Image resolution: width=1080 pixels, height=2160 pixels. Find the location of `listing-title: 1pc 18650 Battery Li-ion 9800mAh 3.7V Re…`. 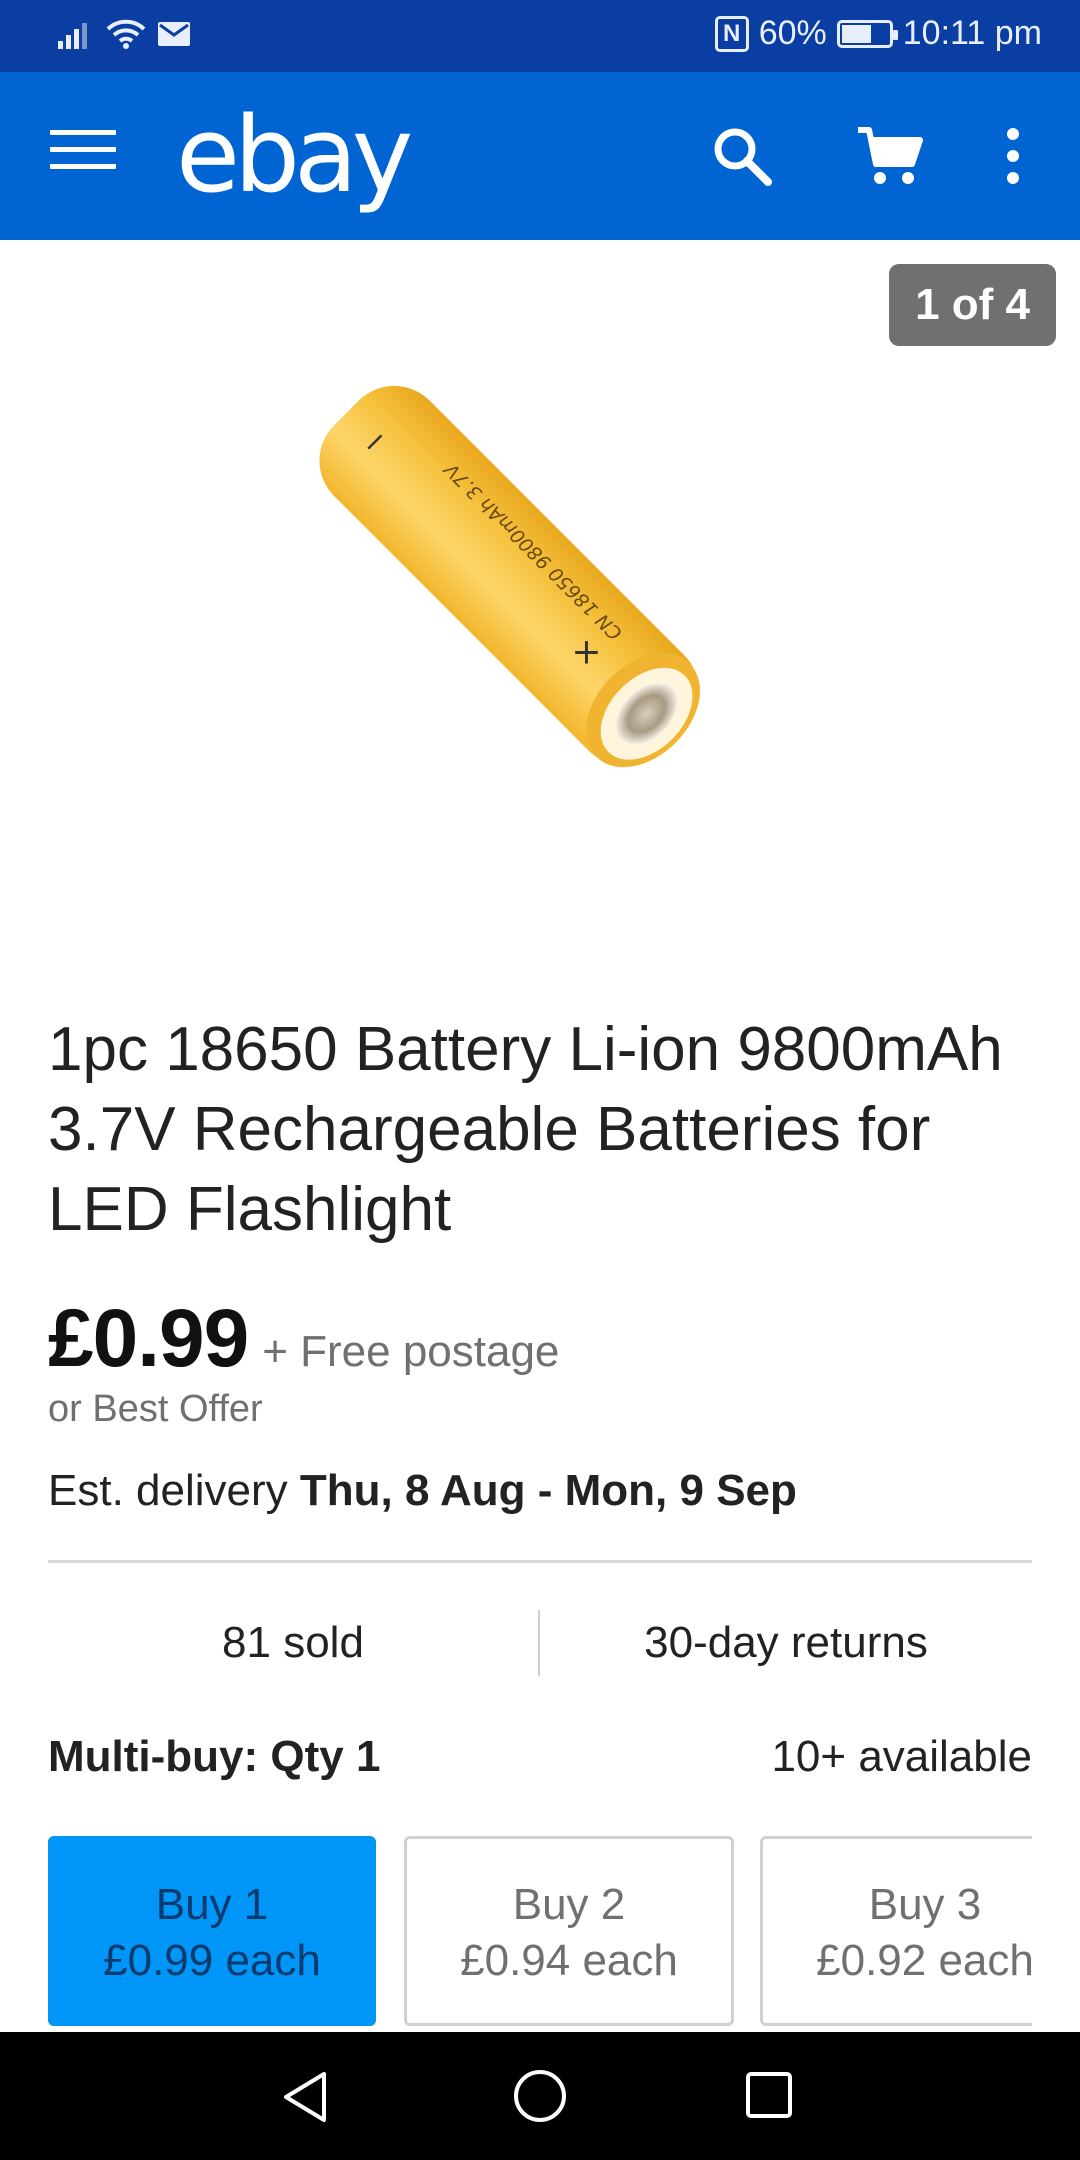

listing-title: 1pc 18650 Battery Li-ion 9800mAh 3.7V Re… is located at coordinates (525, 1129).